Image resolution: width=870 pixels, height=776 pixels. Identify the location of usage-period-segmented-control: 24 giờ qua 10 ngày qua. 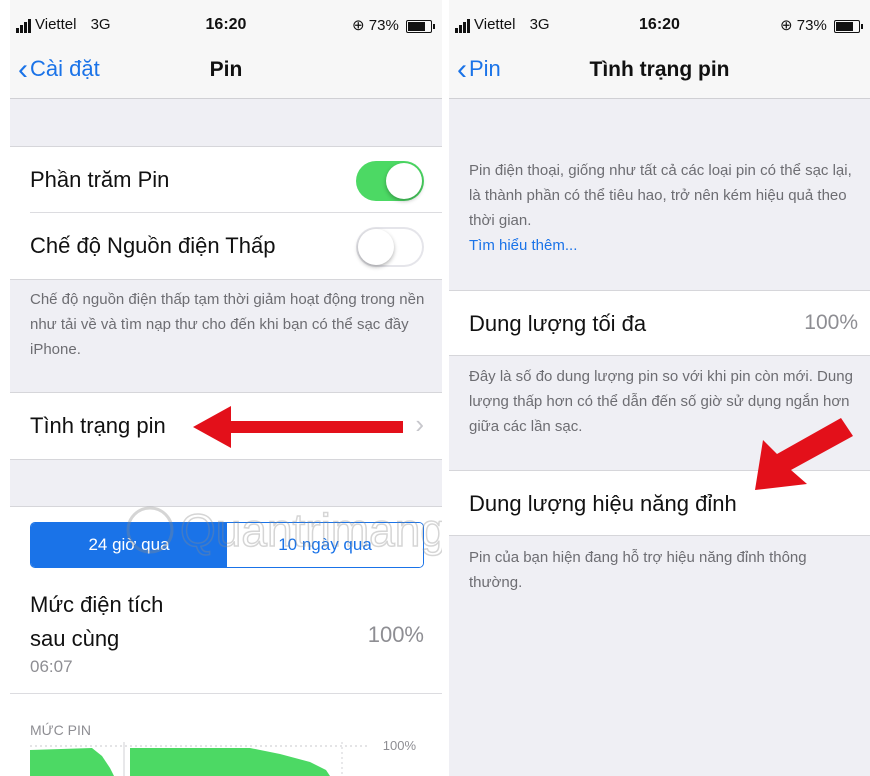
(227, 545).